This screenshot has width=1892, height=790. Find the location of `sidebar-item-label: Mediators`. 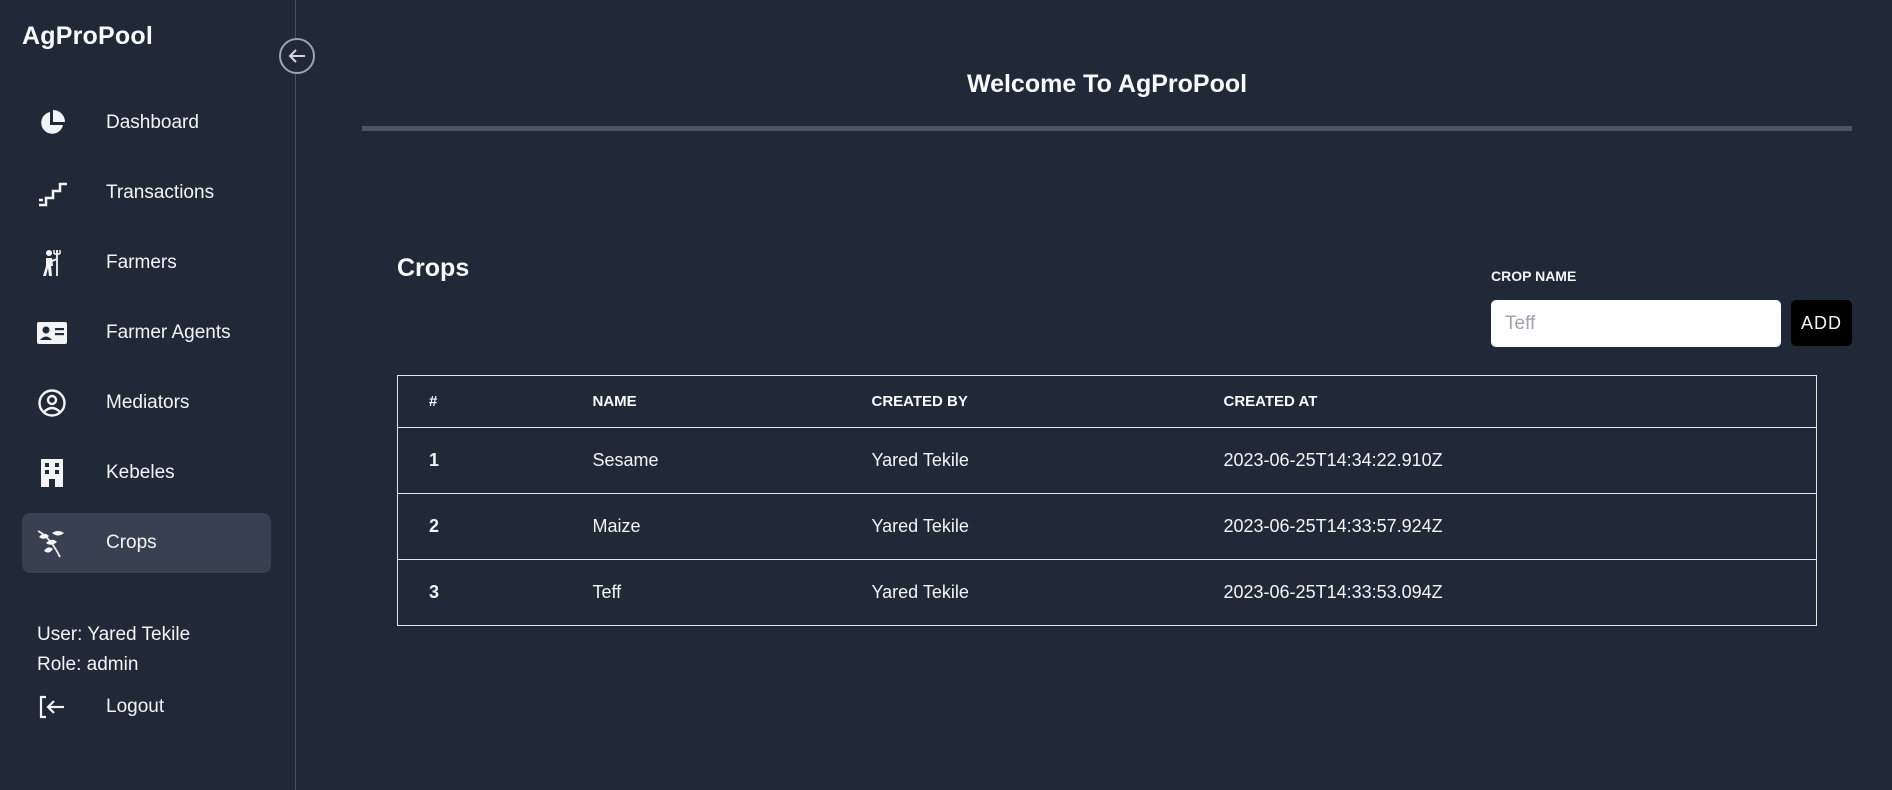

sidebar-item-label: Mediators is located at coordinates (148, 402).